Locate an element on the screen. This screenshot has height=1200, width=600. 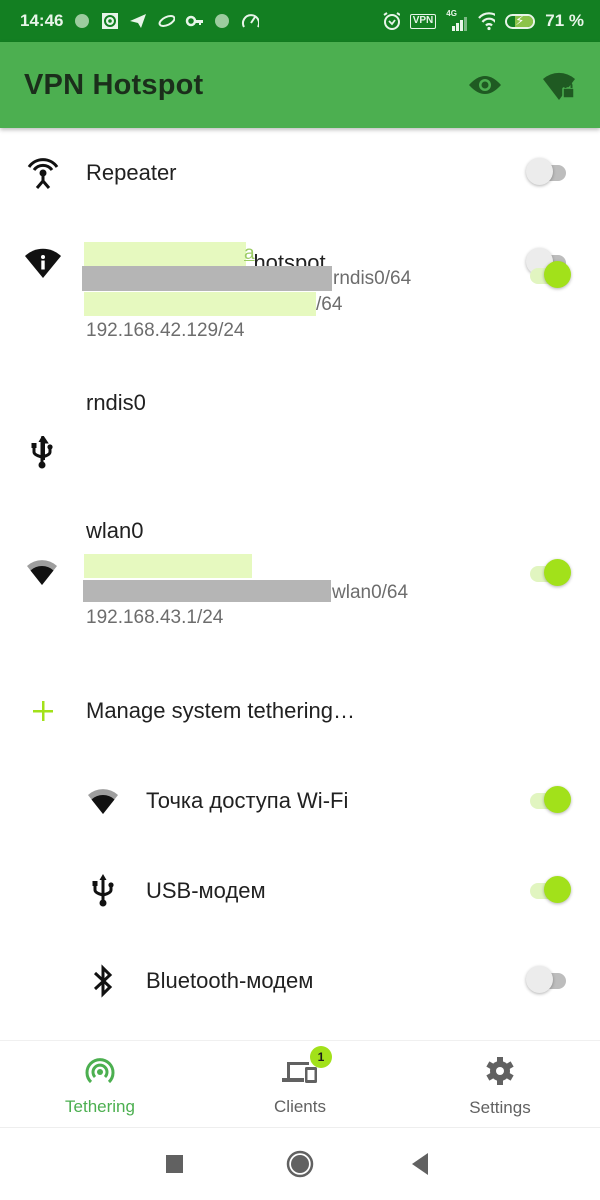
interface-name: rndis0 is located at coordinates (116, 402).